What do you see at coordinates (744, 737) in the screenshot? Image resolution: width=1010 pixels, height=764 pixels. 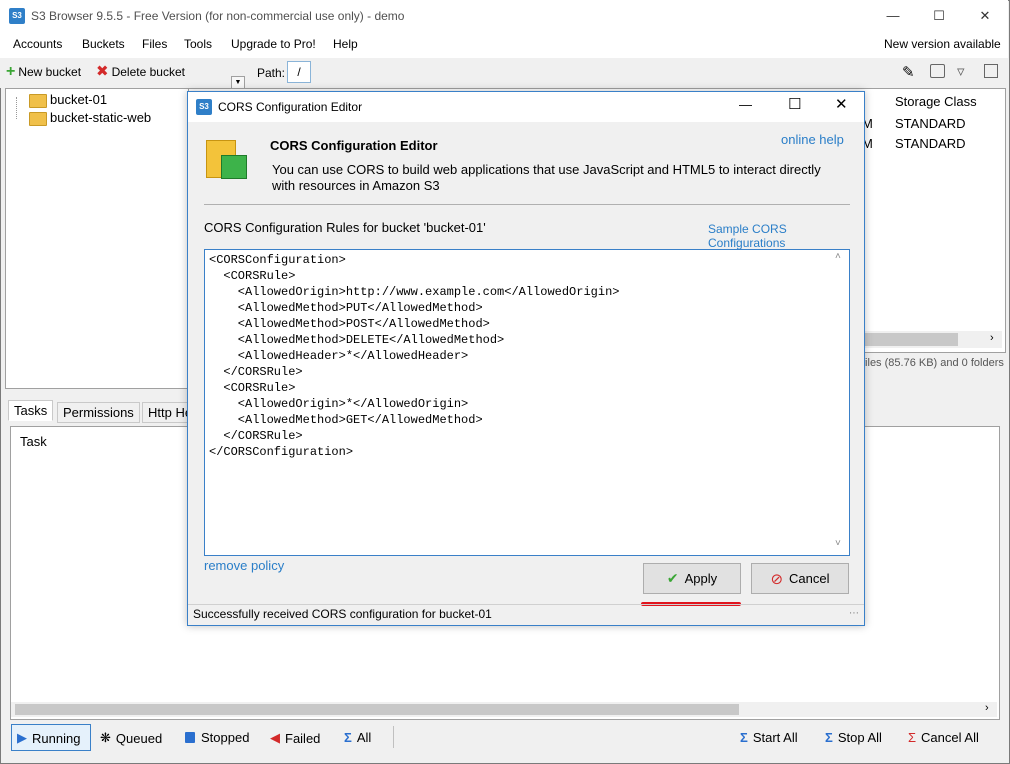 I see `start-all-icon: Σ` at bounding box center [744, 737].